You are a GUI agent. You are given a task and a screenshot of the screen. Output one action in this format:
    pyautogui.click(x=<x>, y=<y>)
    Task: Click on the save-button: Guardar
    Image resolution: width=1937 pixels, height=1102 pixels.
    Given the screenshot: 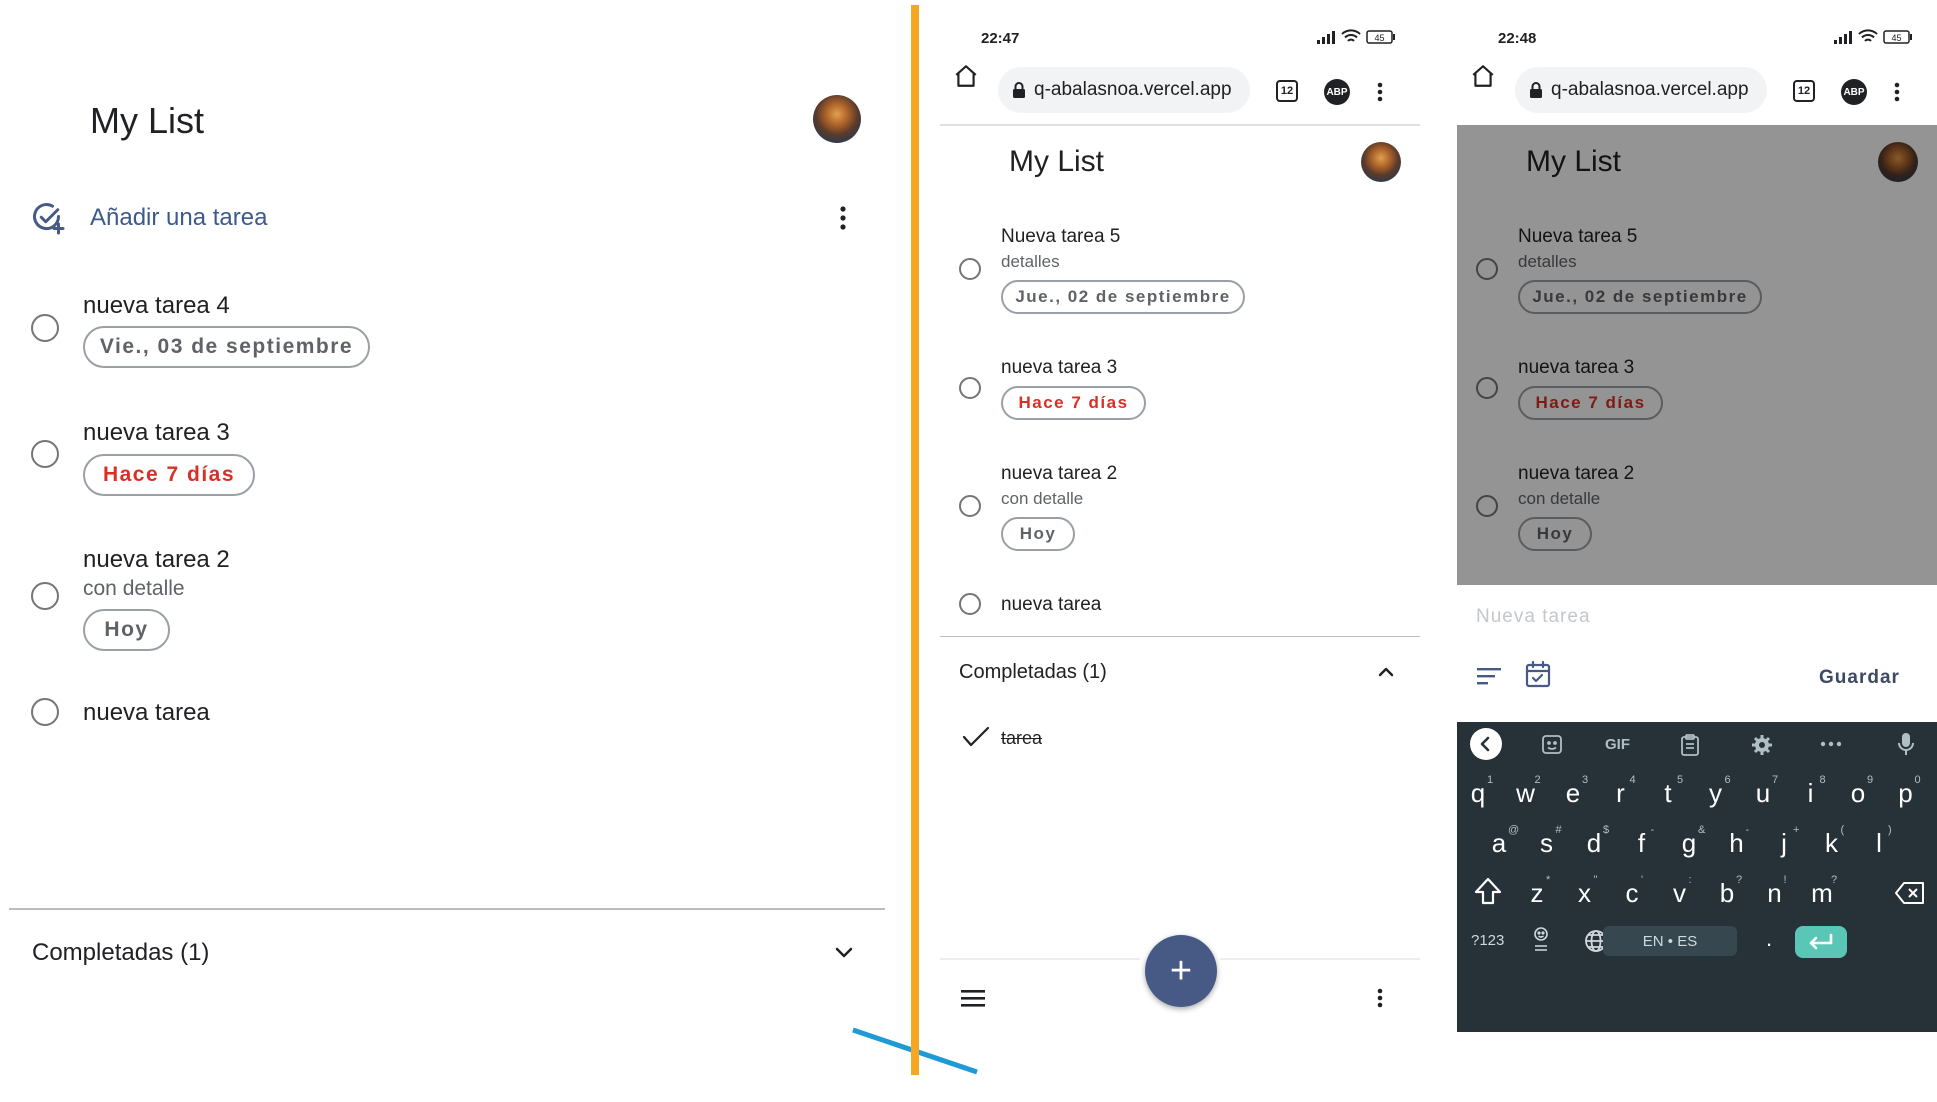 What is the action you would take?
    pyautogui.click(x=1859, y=678)
    